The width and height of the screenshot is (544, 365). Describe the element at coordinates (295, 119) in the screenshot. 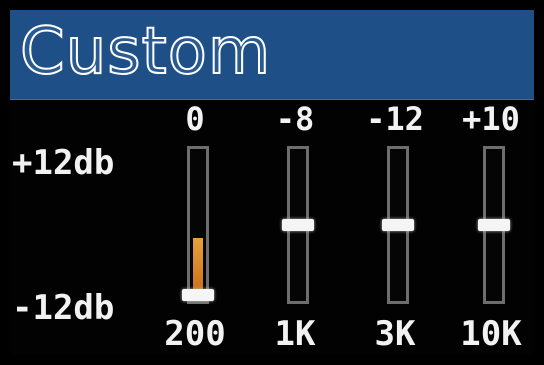

I see `band-value: -8` at that location.